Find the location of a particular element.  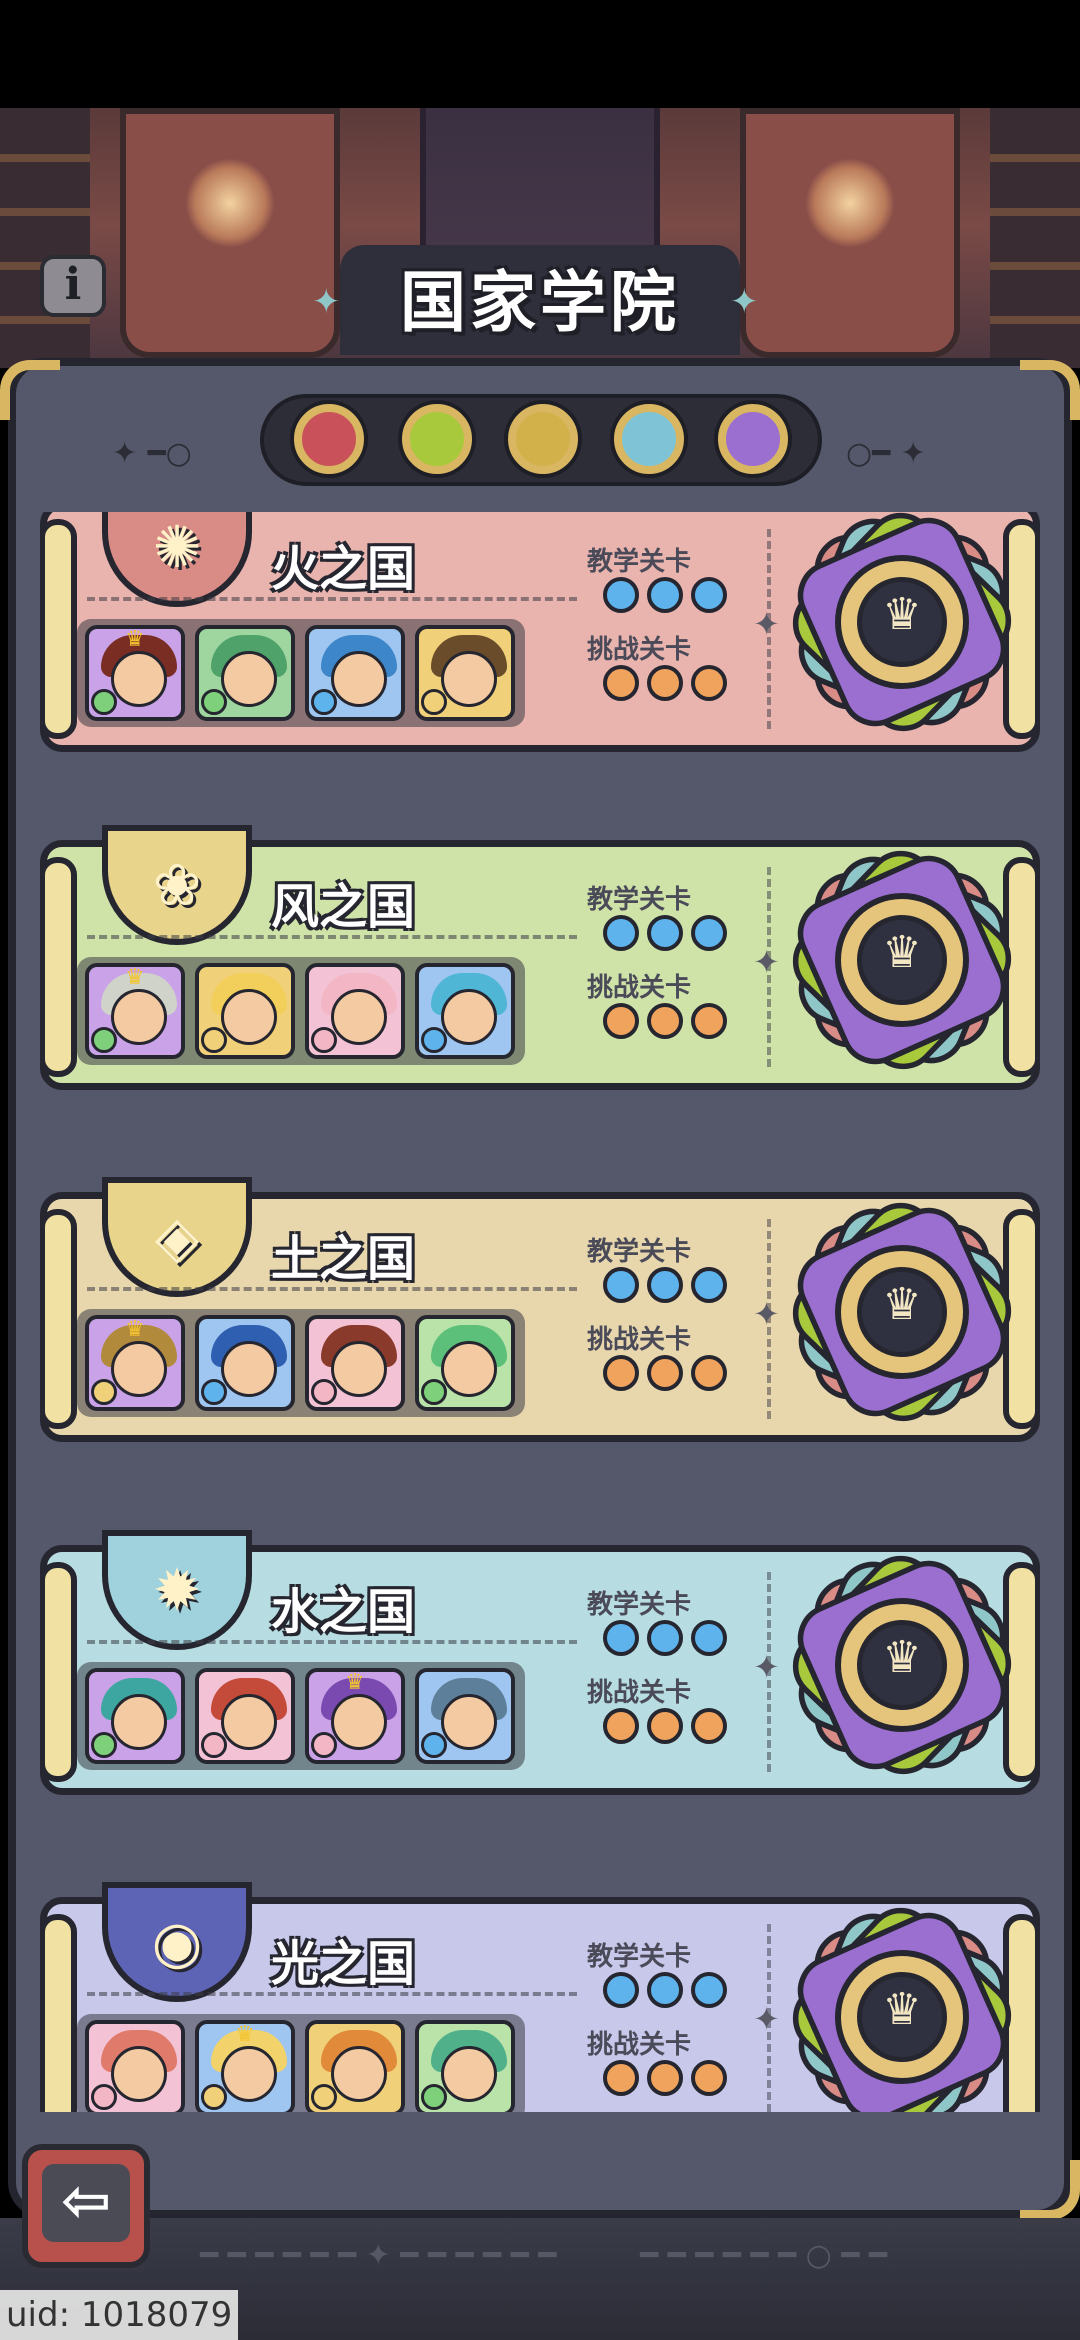

planet-orb-icon: ◉ is located at coordinates (177, 1942).